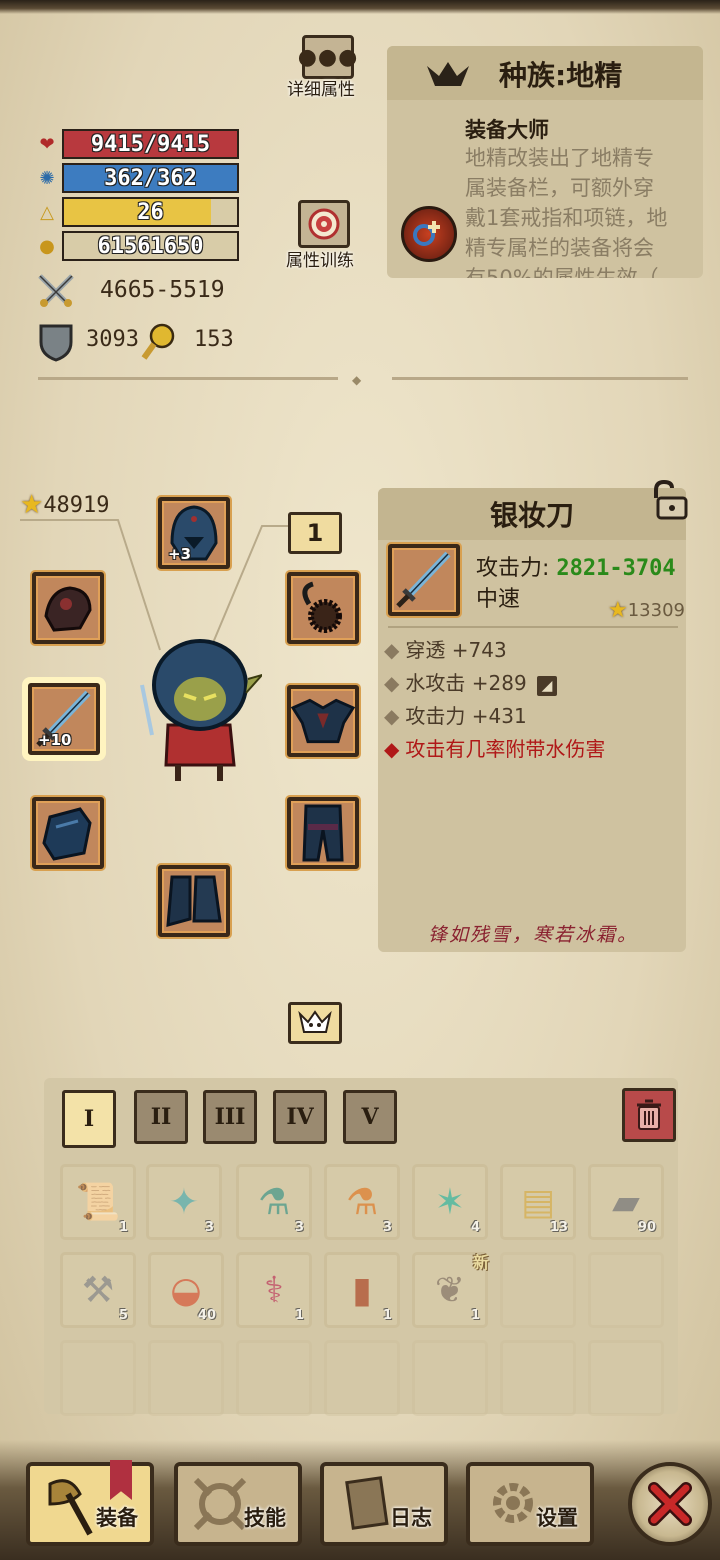 The width and height of the screenshot is (720, 1560). What do you see at coordinates (230, 1117) in the screenshot?
I see `bag-tab-3: III` at bounding box center [230, 1117].